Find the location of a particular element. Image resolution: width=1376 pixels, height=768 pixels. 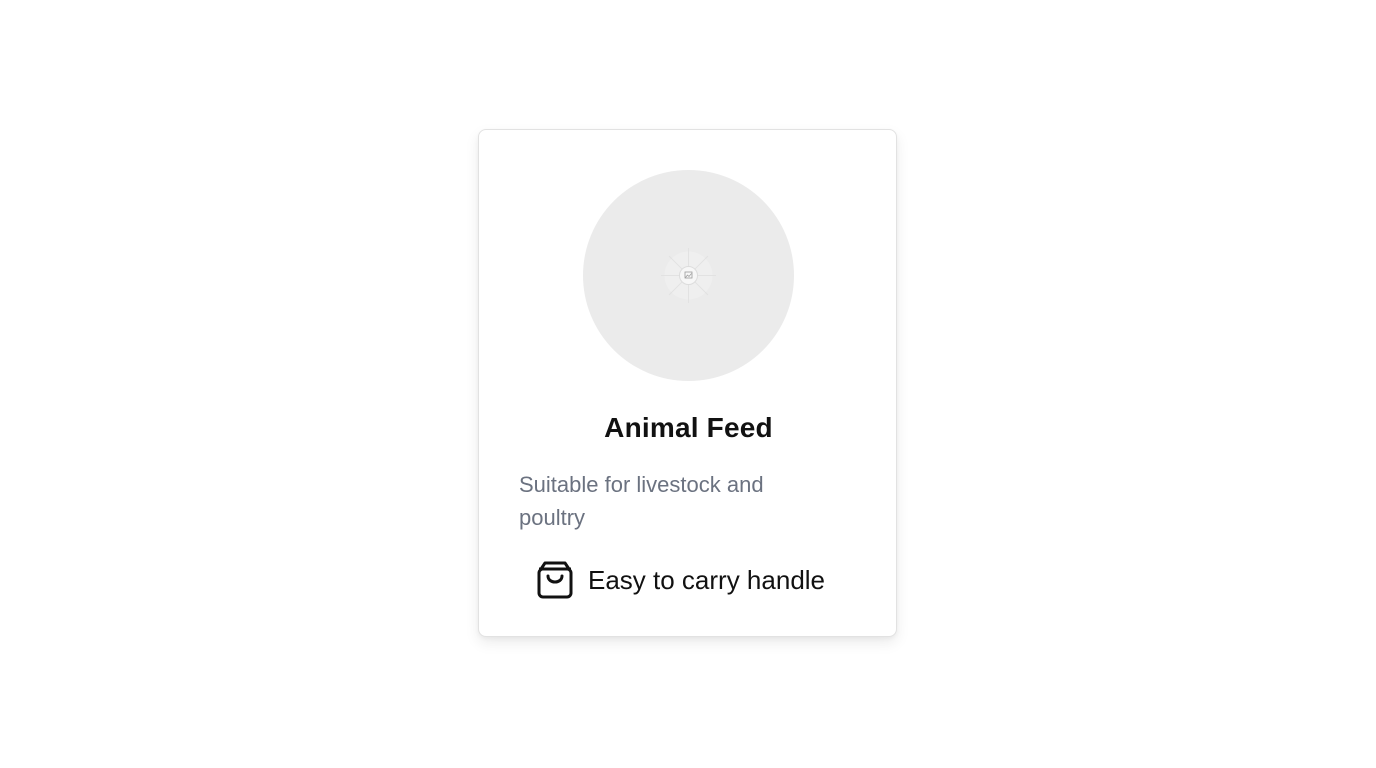

image-placeholder-icon is located at coordinates (688, 275).